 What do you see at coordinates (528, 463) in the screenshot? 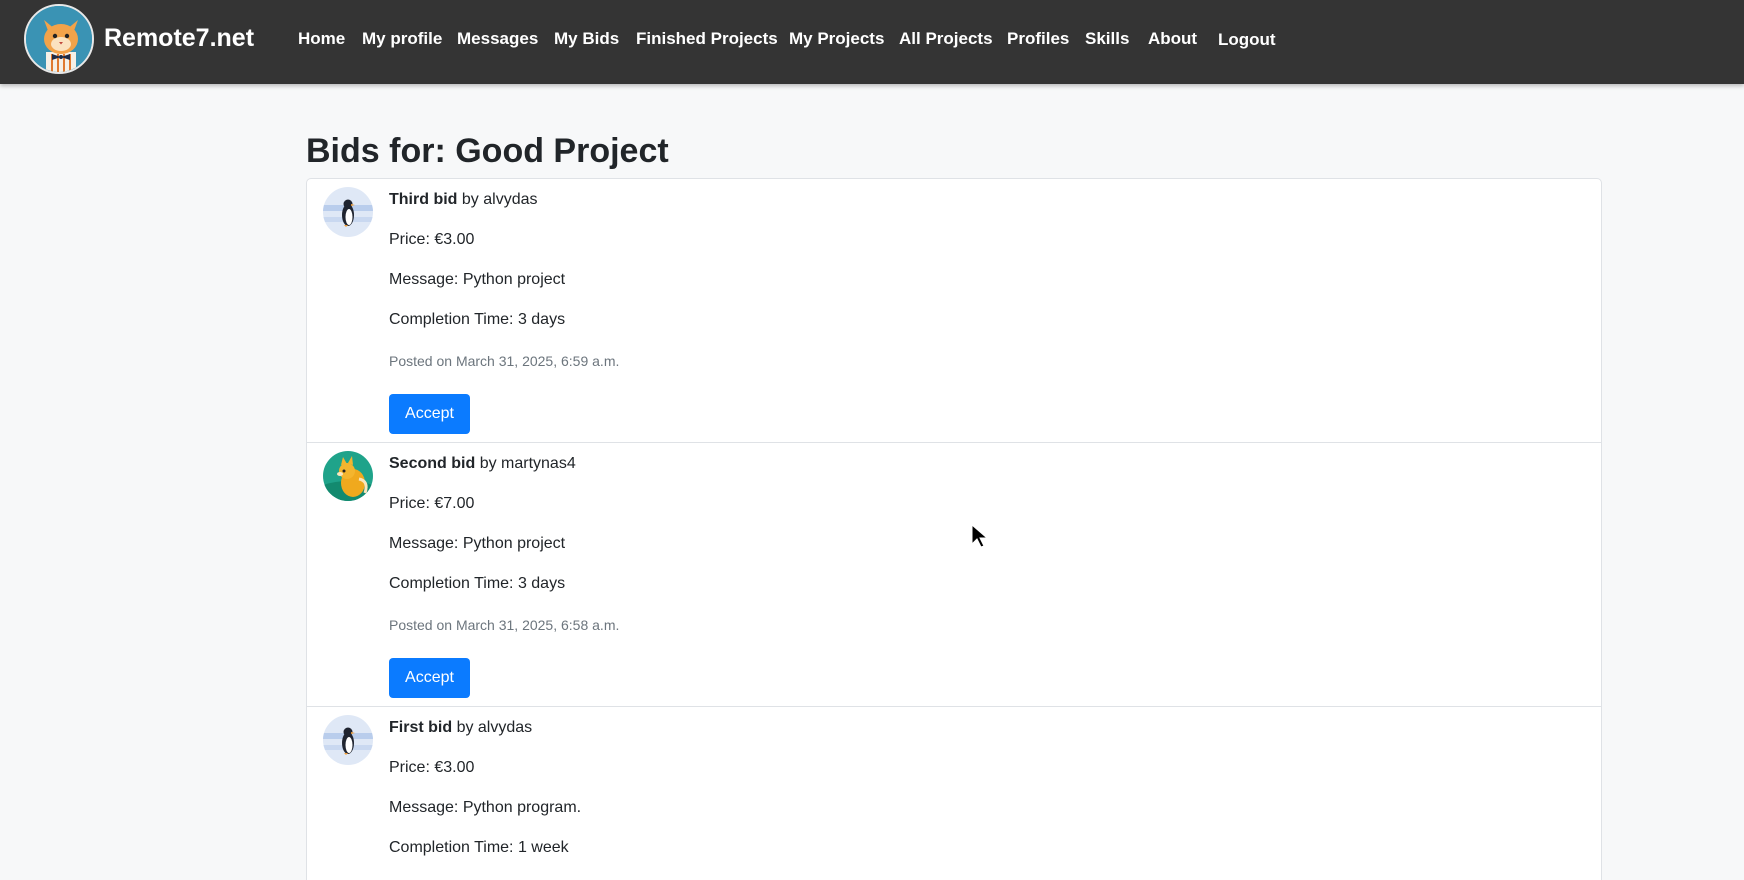
I see `bid-author: by martynas4` at bounding box center [528, 463].